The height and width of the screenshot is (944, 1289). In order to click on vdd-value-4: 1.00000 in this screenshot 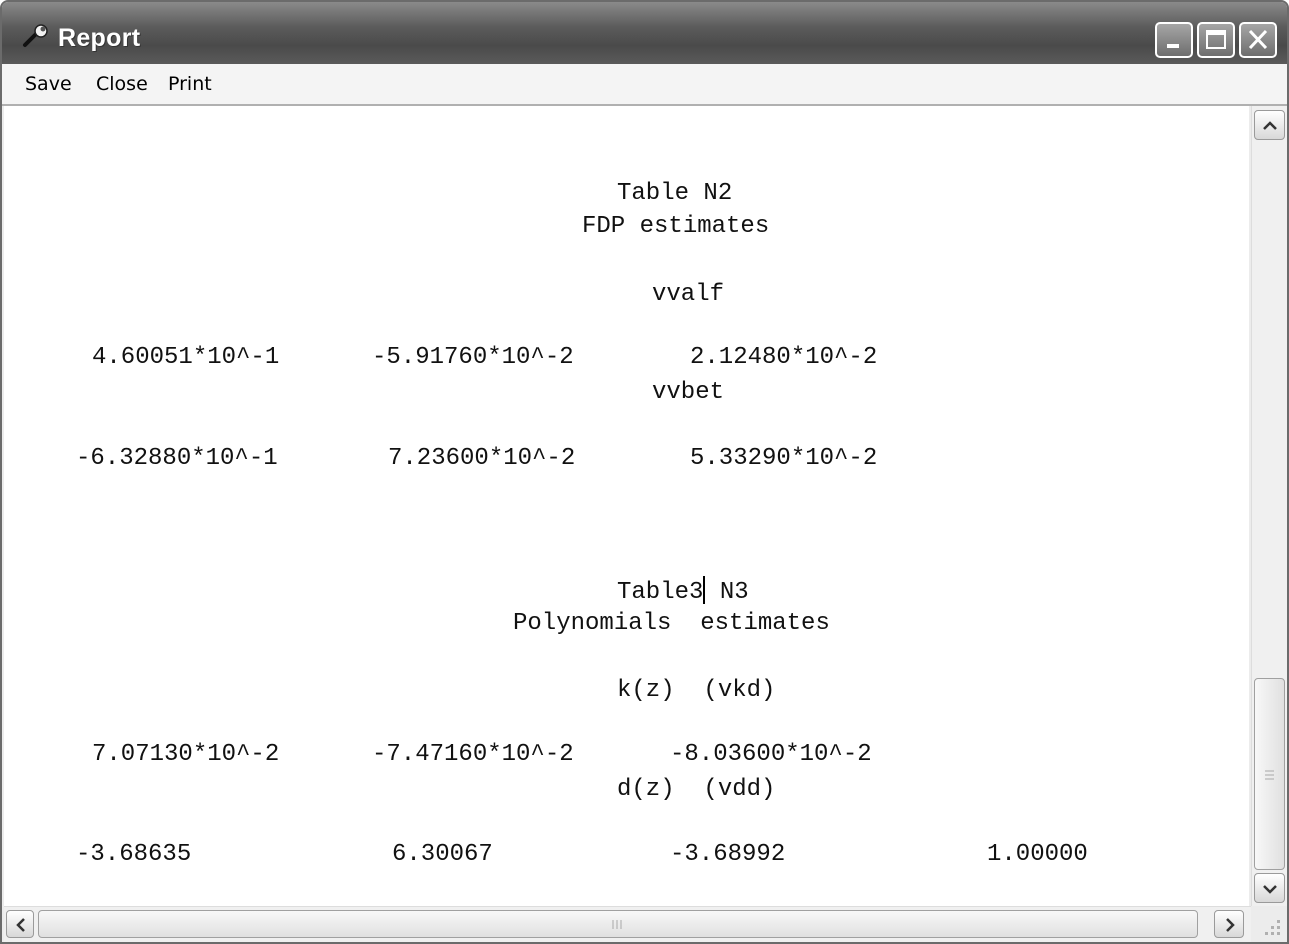, I will do `click(1037, 854)`.